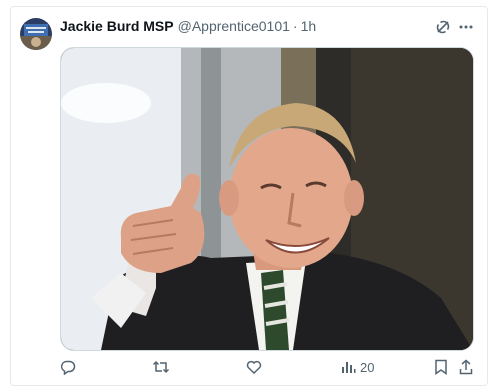 The image size is (500, 389). I want to click on views-icon, so click(349, 367).